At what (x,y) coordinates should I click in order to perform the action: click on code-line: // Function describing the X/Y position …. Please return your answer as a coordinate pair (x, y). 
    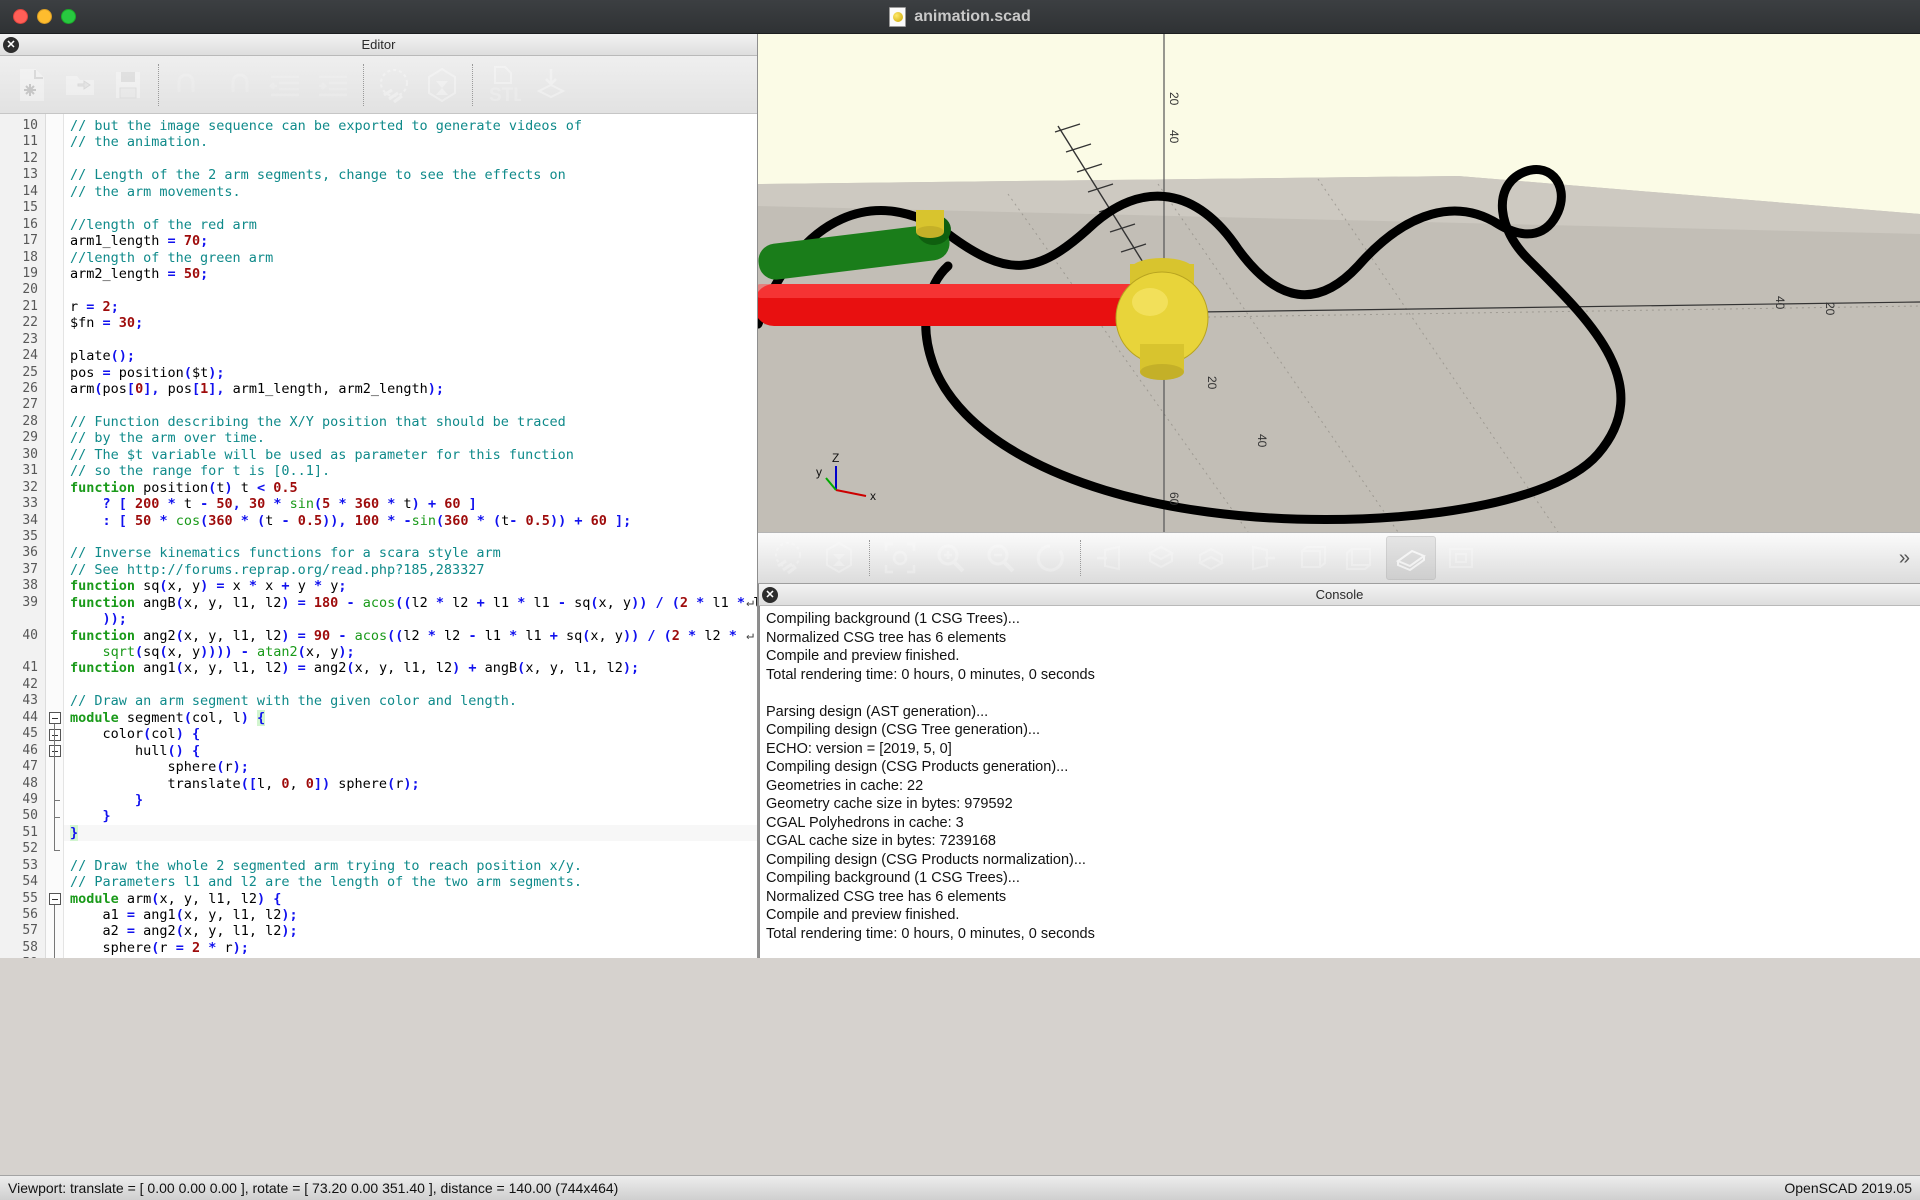
    Looking at the image, I should click on (410, 422).